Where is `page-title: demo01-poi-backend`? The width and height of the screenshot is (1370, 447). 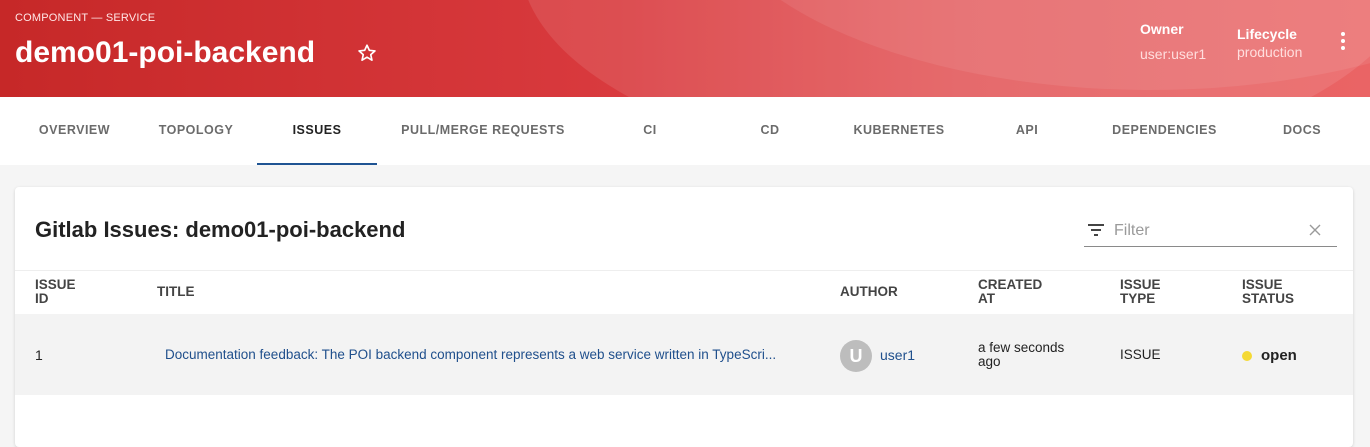
page-title: demo01-poi-backend is located at coordinates (165, 52).